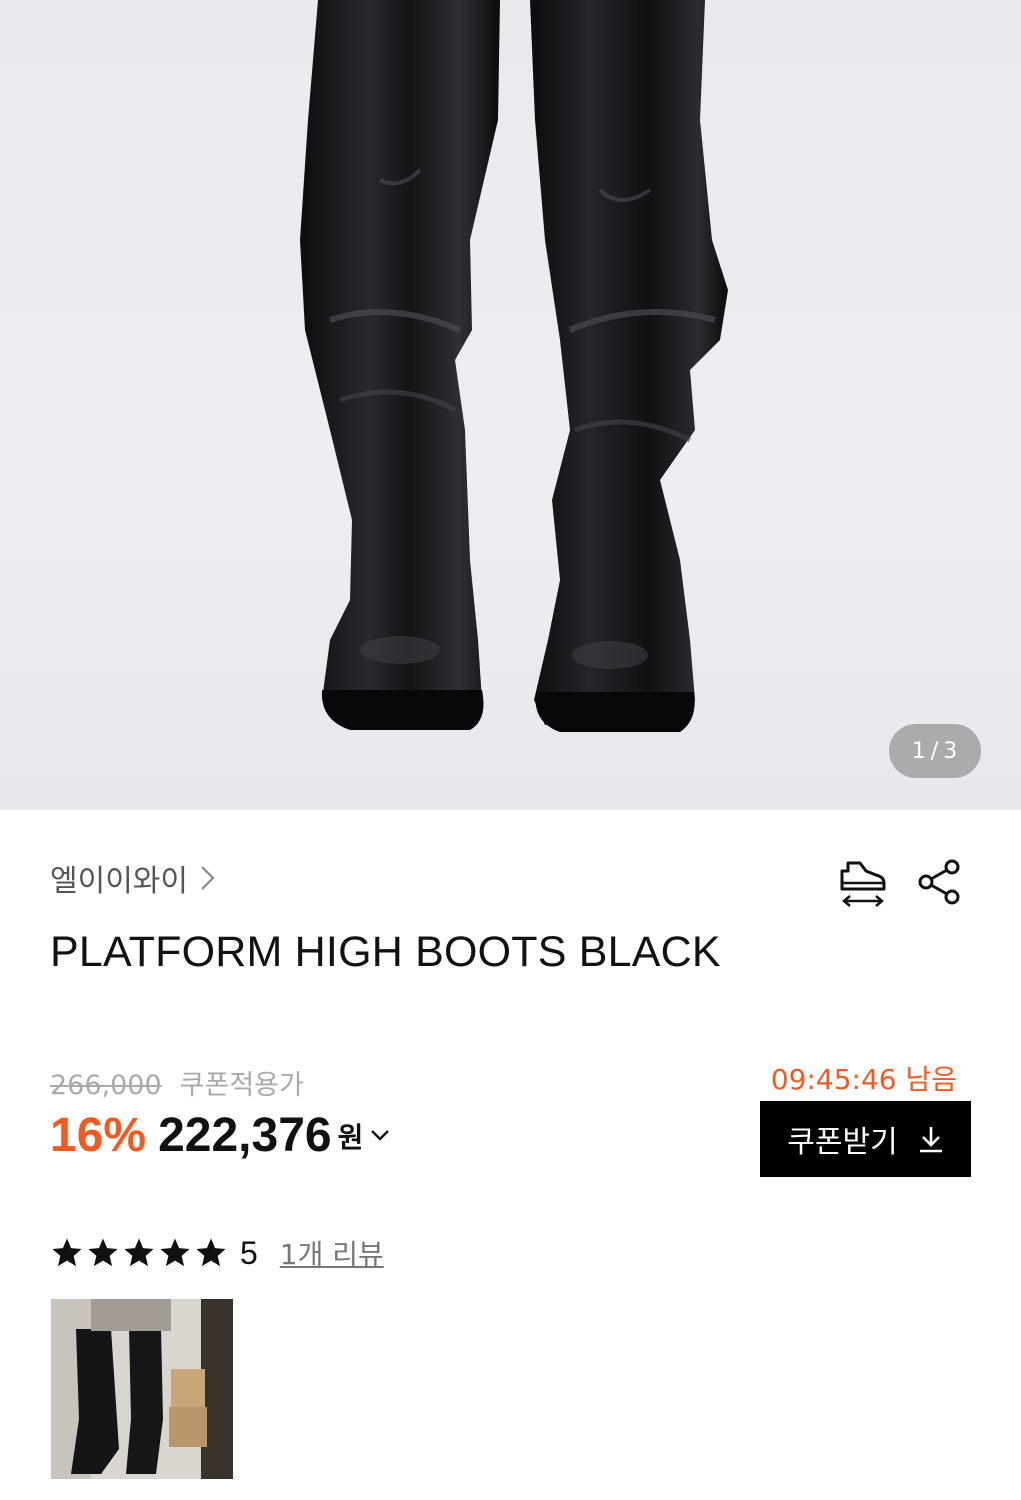 Image resolution: width=1021 pixels, height=1500 pixels. Describe the element at coordinates (332, 1253) in the screenshot. I see `review-count-link: 1개 리뷰` at that location.